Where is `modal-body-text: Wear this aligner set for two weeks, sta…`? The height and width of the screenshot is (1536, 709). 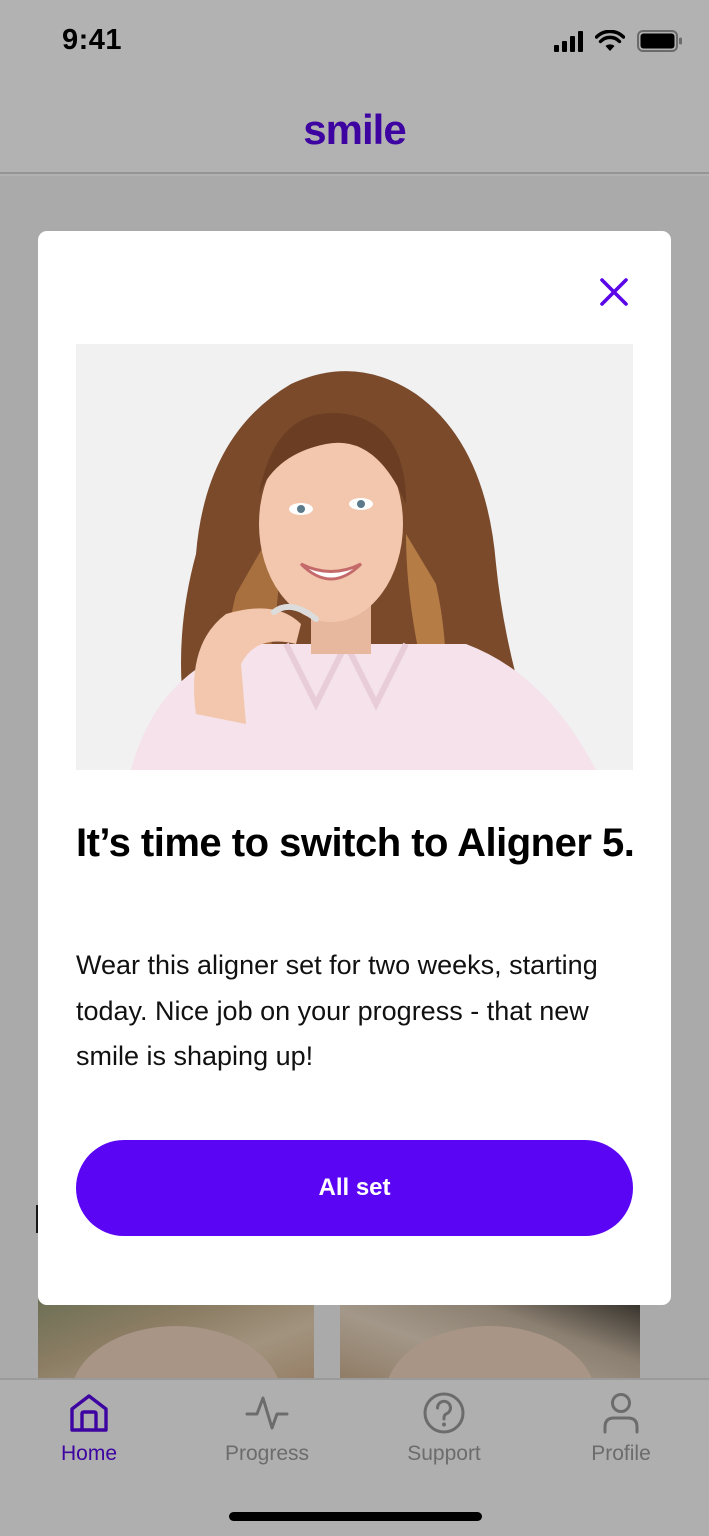 modal-body-text: Wear this aligner set for two weeks, sta… is located at coordinates (337, 1010).